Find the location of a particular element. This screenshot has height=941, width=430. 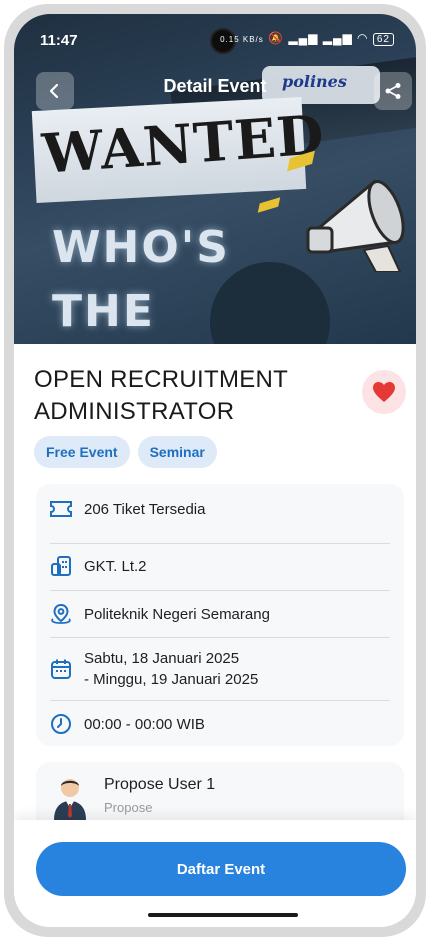

time-row: 00:00 - 00:00 WIB is located at coordinates (220, 724).